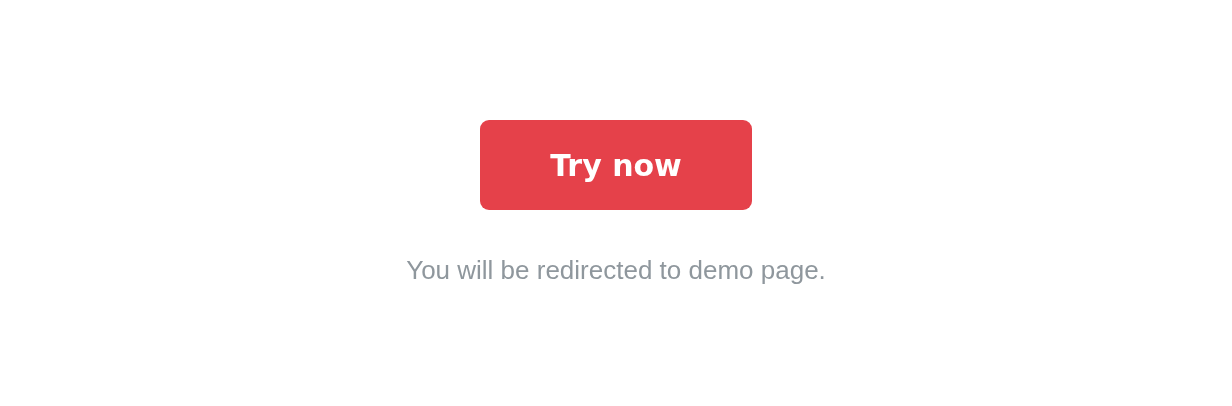  What do you see at coordinates (616, 165) in the screenshot?
I see `try-now-button: Try now` at bounding box center [616, 165].